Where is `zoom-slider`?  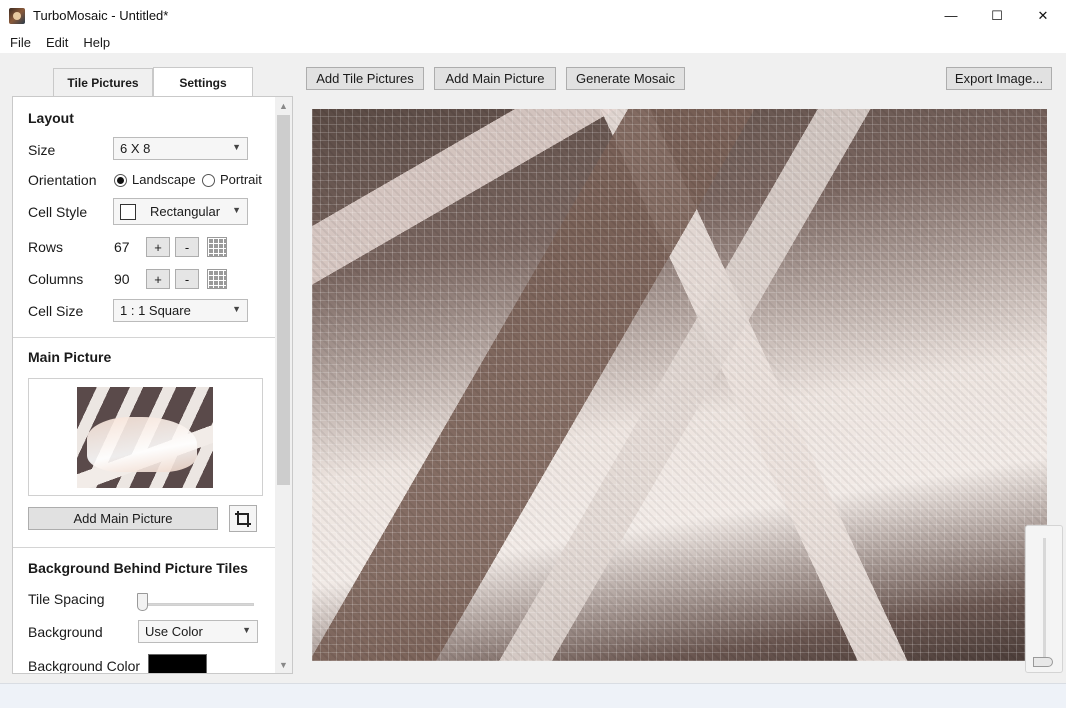 zoom-slider is located at coordinates (1044, 599).